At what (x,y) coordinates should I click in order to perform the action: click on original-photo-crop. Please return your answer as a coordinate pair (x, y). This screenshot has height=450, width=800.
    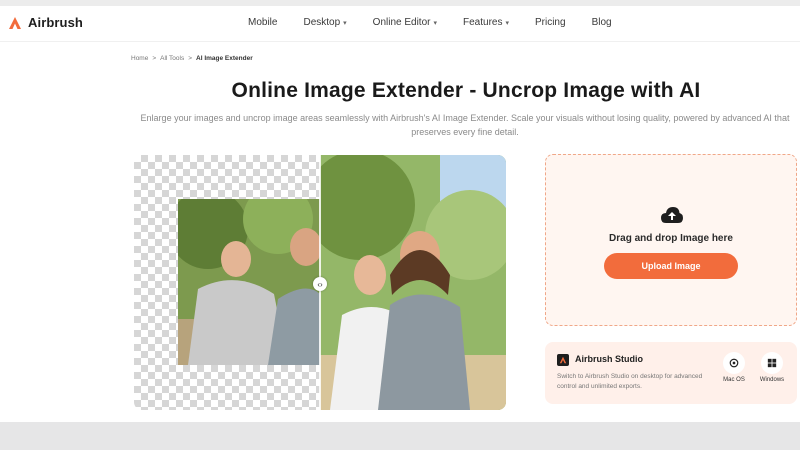
    Looking at the image, I should click on (249, 282).